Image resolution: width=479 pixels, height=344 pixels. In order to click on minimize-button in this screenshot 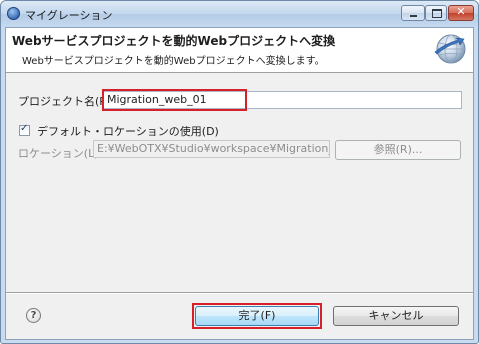, I will do `click(413, 13)`.